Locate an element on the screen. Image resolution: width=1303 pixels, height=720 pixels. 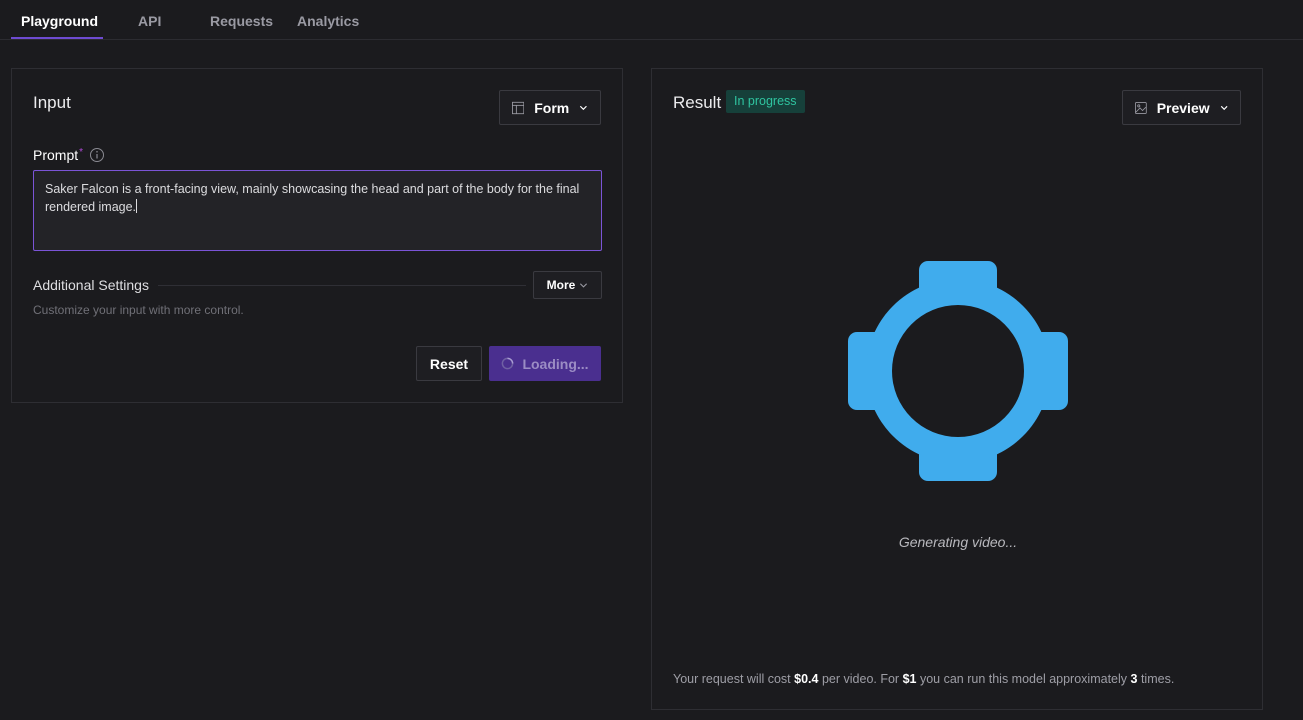
cost-suffix: times. is located at coordinates (1157, 679).